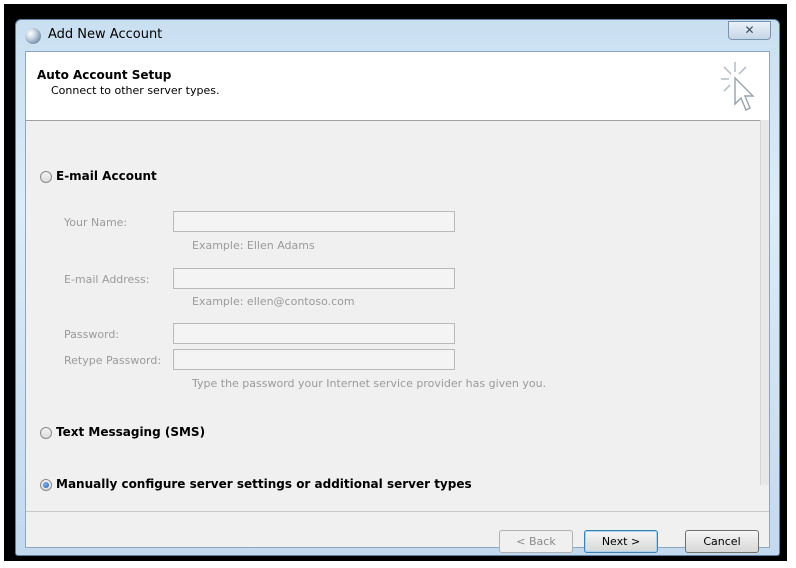 The height and width of the screenshot is (568, 796). Describe the element at coordinates (46, 485) in the screenshot. I see `manual-config-radio` at that location.